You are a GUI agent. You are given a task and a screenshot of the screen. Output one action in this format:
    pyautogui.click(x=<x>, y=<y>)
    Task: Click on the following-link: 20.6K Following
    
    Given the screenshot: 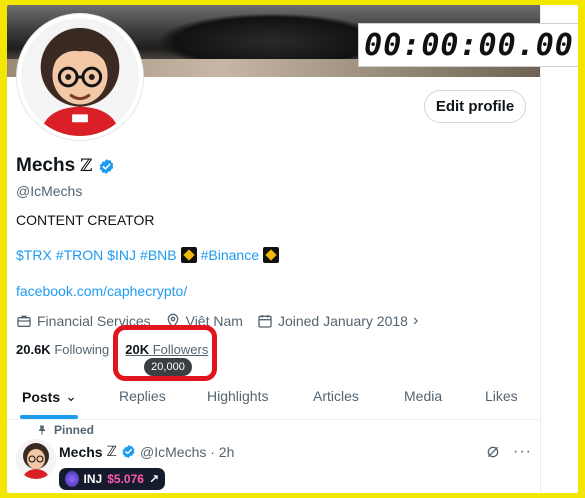 What is the action you would take?
    pyautogui.click(x=62, y=349)
    